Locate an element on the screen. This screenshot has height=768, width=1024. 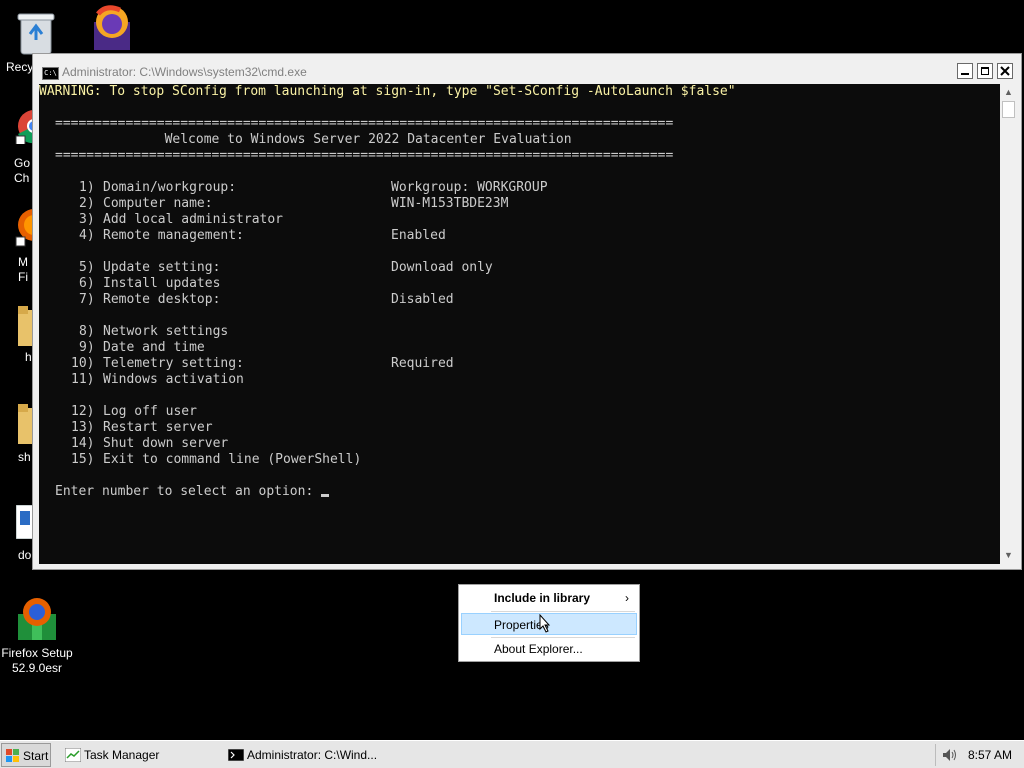
desktop-icon-label: Recy is located at coordinates (20, 67).